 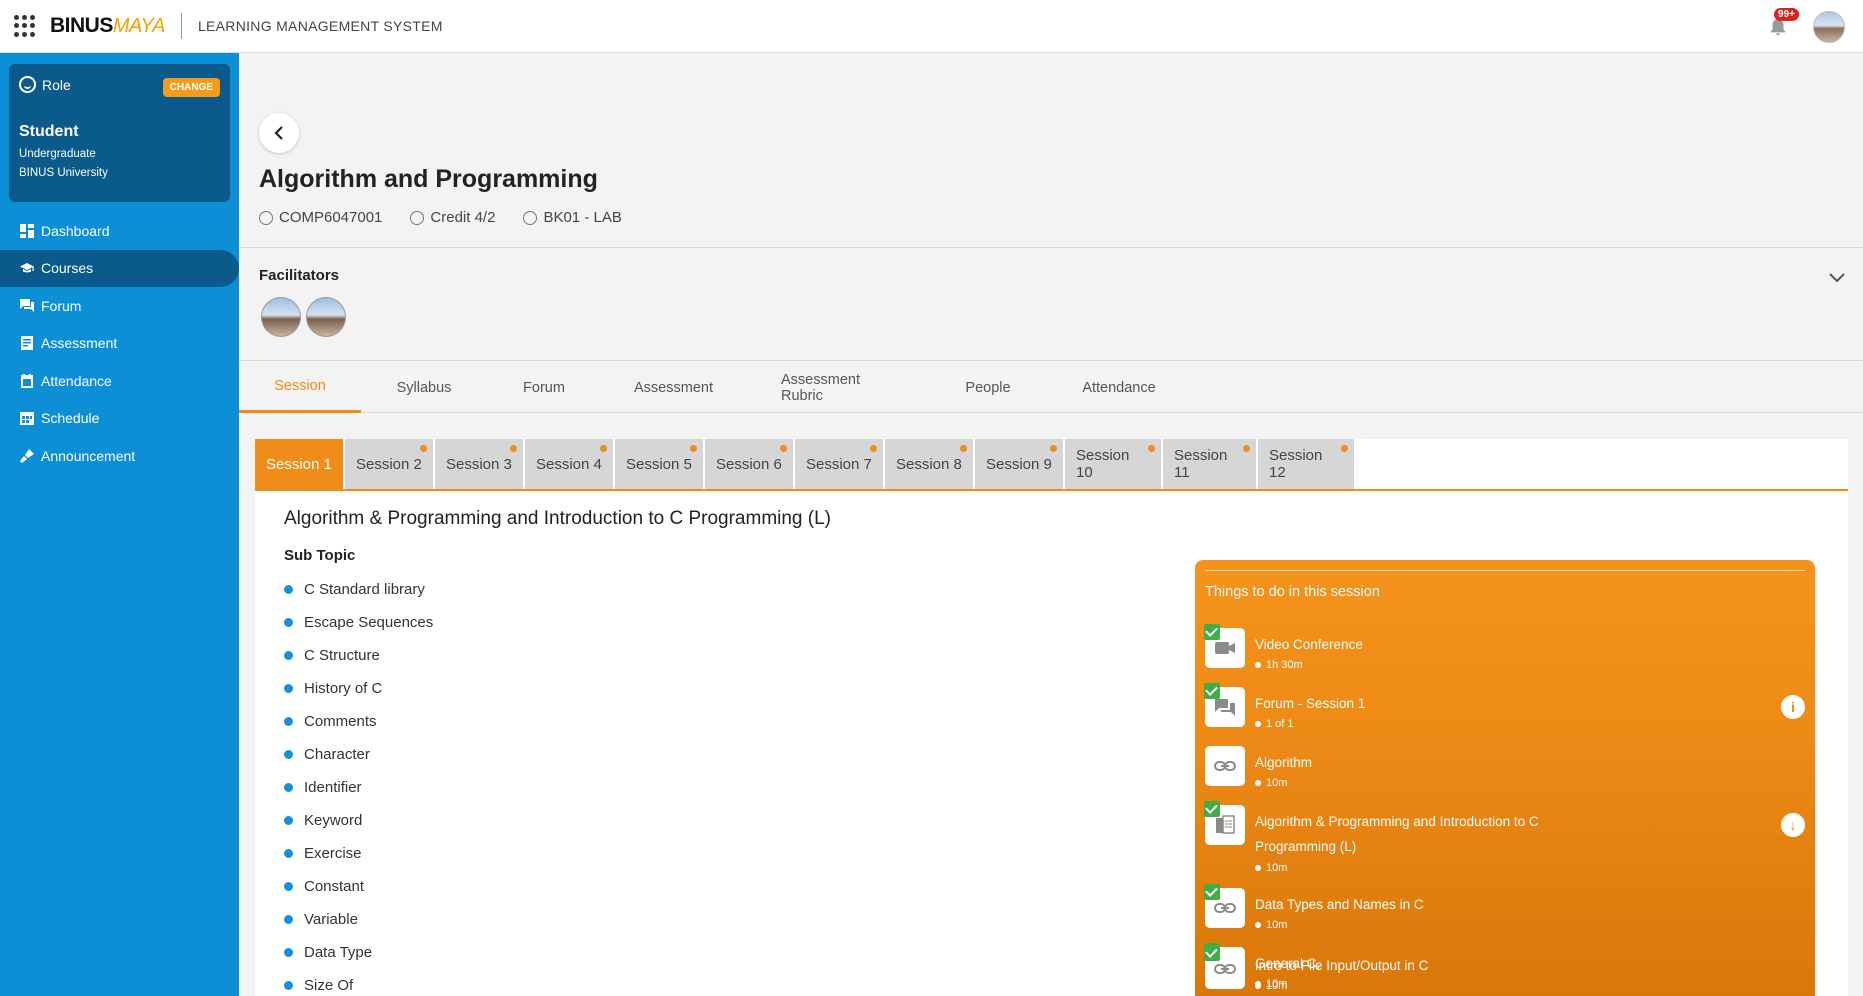 I want to click on tab-assessment: Assessment, so click(x=673, y=387).